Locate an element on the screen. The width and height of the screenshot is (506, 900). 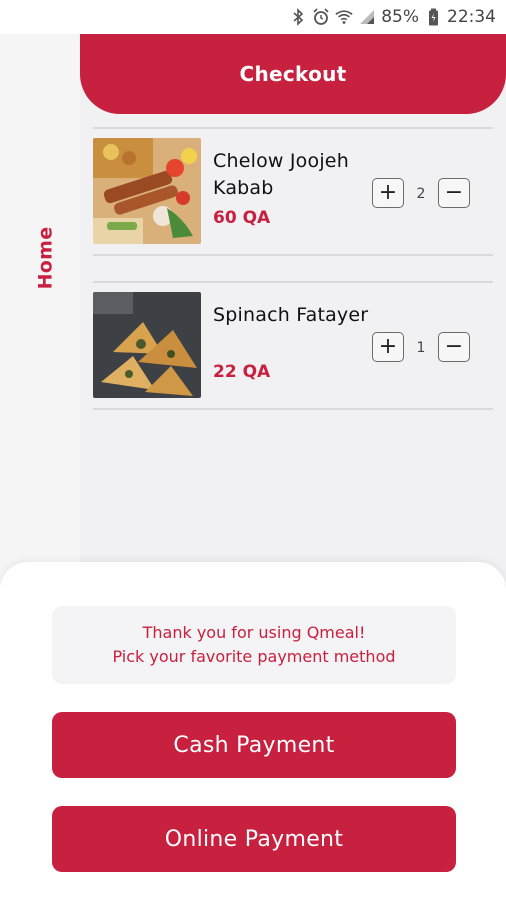
online-payment-button: Online Payment is located at coordinates (254, 839).